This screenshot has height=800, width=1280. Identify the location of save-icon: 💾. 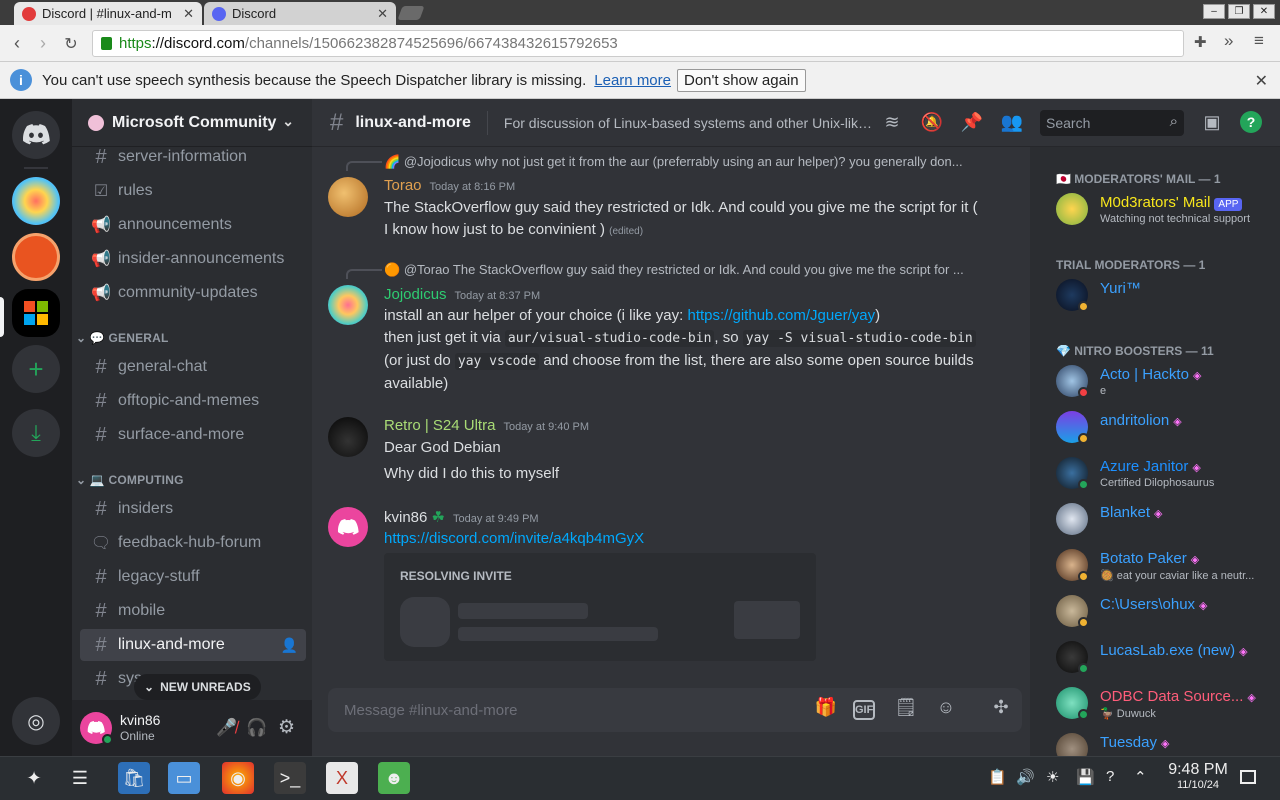
(1085, 777).